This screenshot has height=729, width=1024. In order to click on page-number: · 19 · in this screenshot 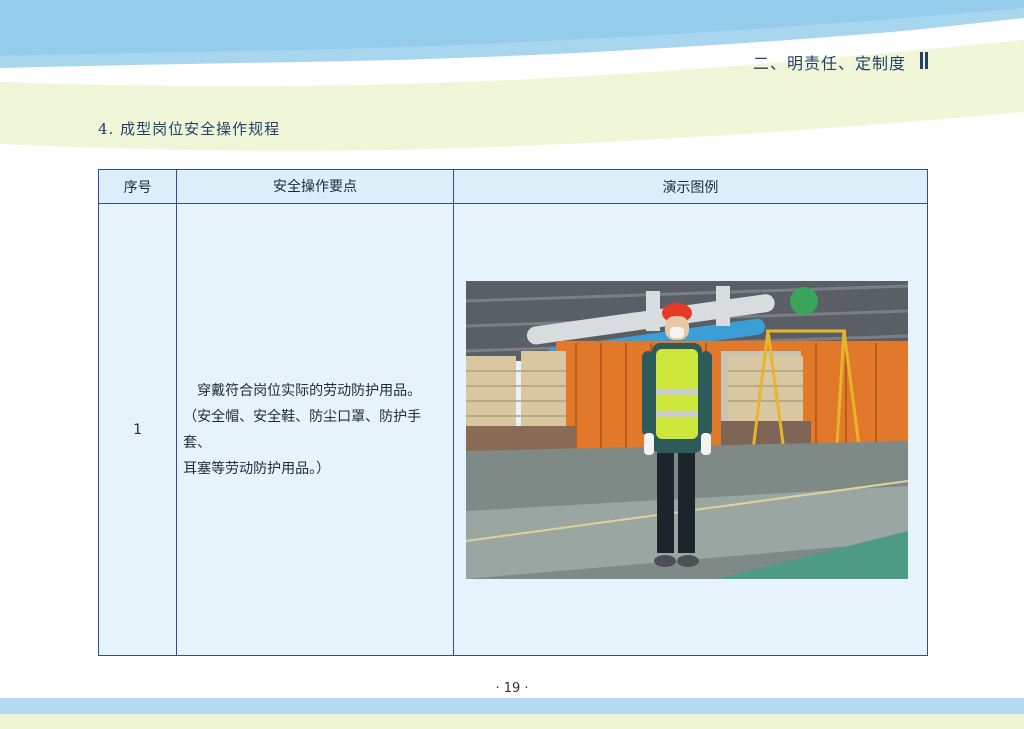, I will do `click(512, 688)`.